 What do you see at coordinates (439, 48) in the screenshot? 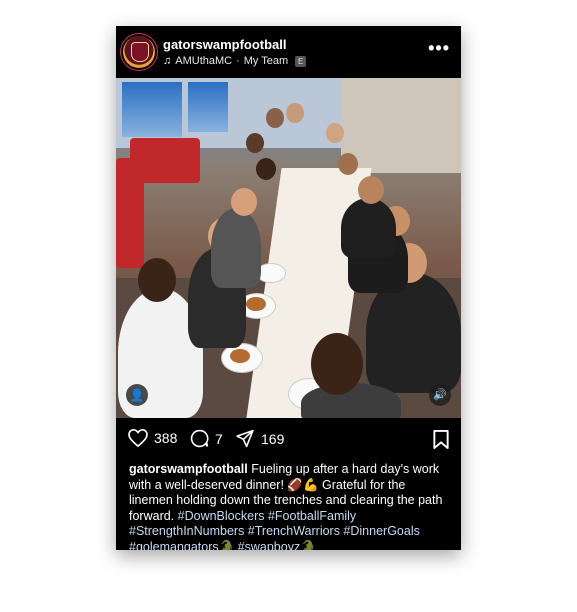
I see `more-options-icon: •••` at bounding box center [439, 48].